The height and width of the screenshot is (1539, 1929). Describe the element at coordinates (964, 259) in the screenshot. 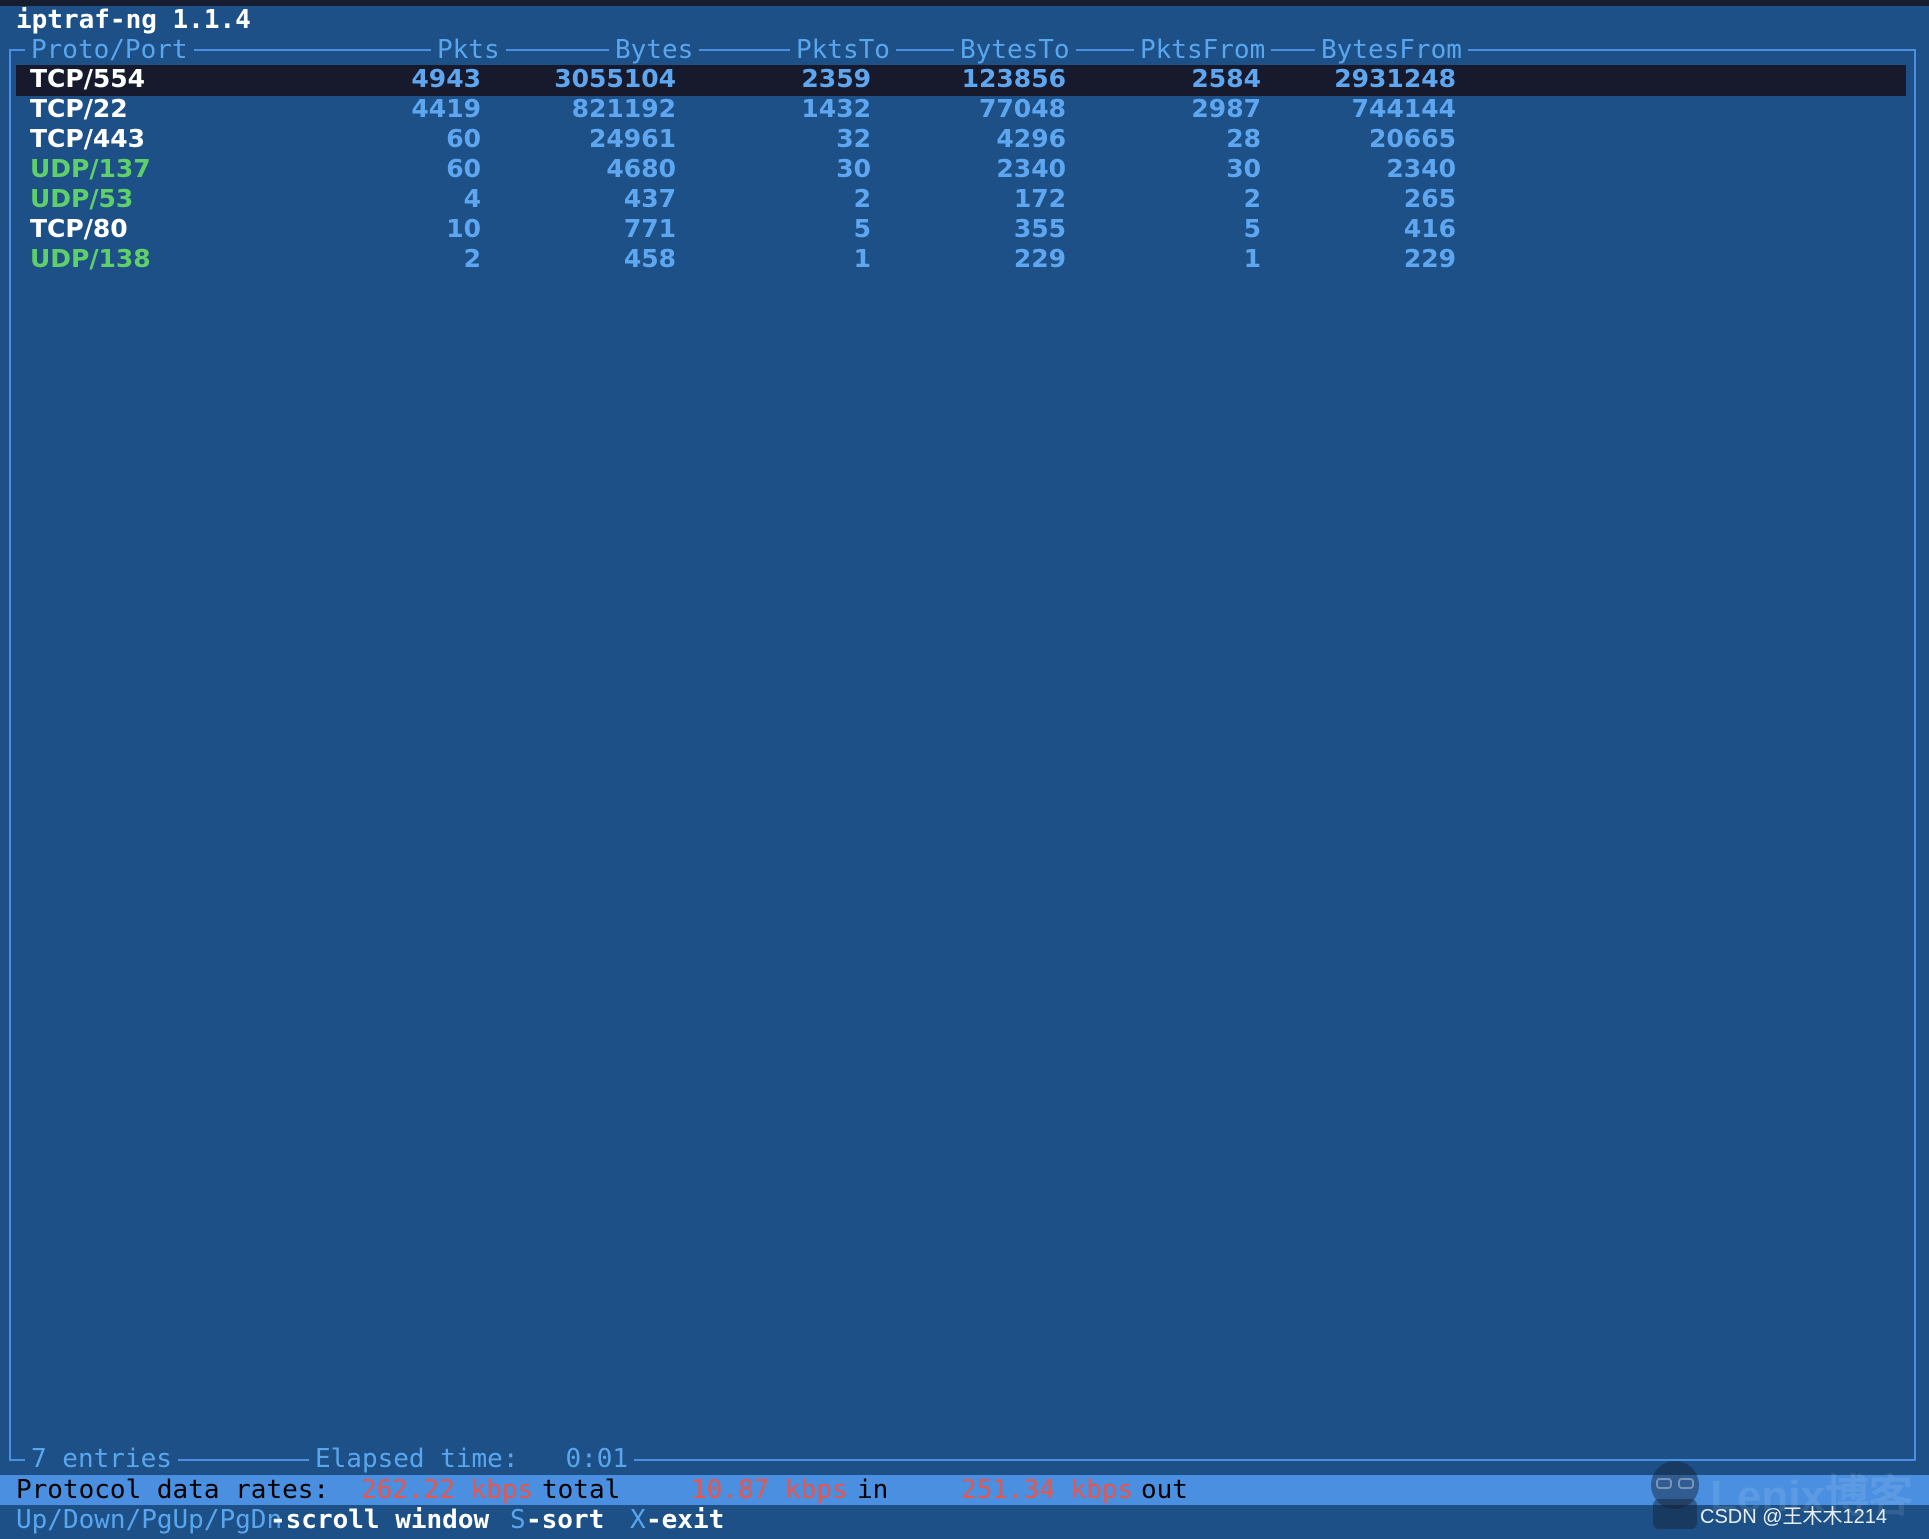

I see `table-row: UDP/138 2 458 1 229 1 229` at that location.